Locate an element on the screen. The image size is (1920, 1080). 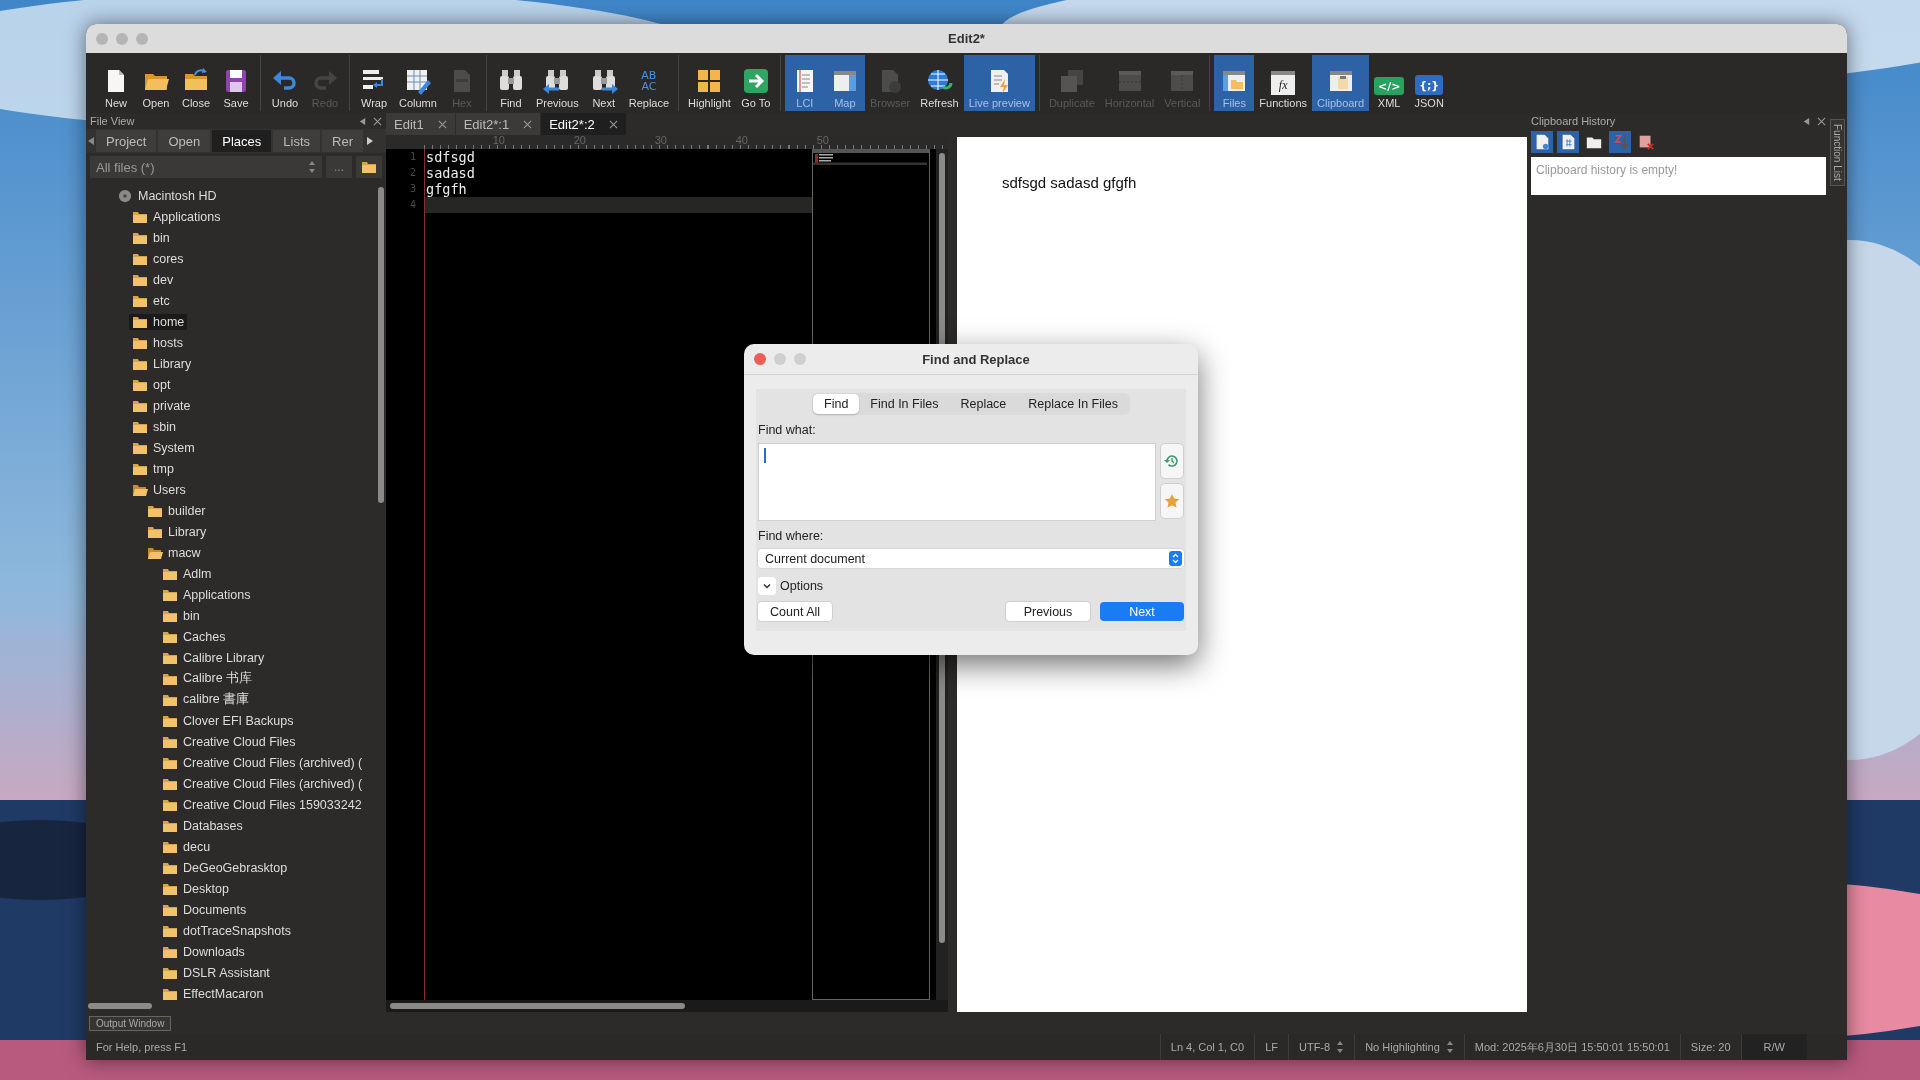
panel-tab: Project is located at coordinates (126, 141).